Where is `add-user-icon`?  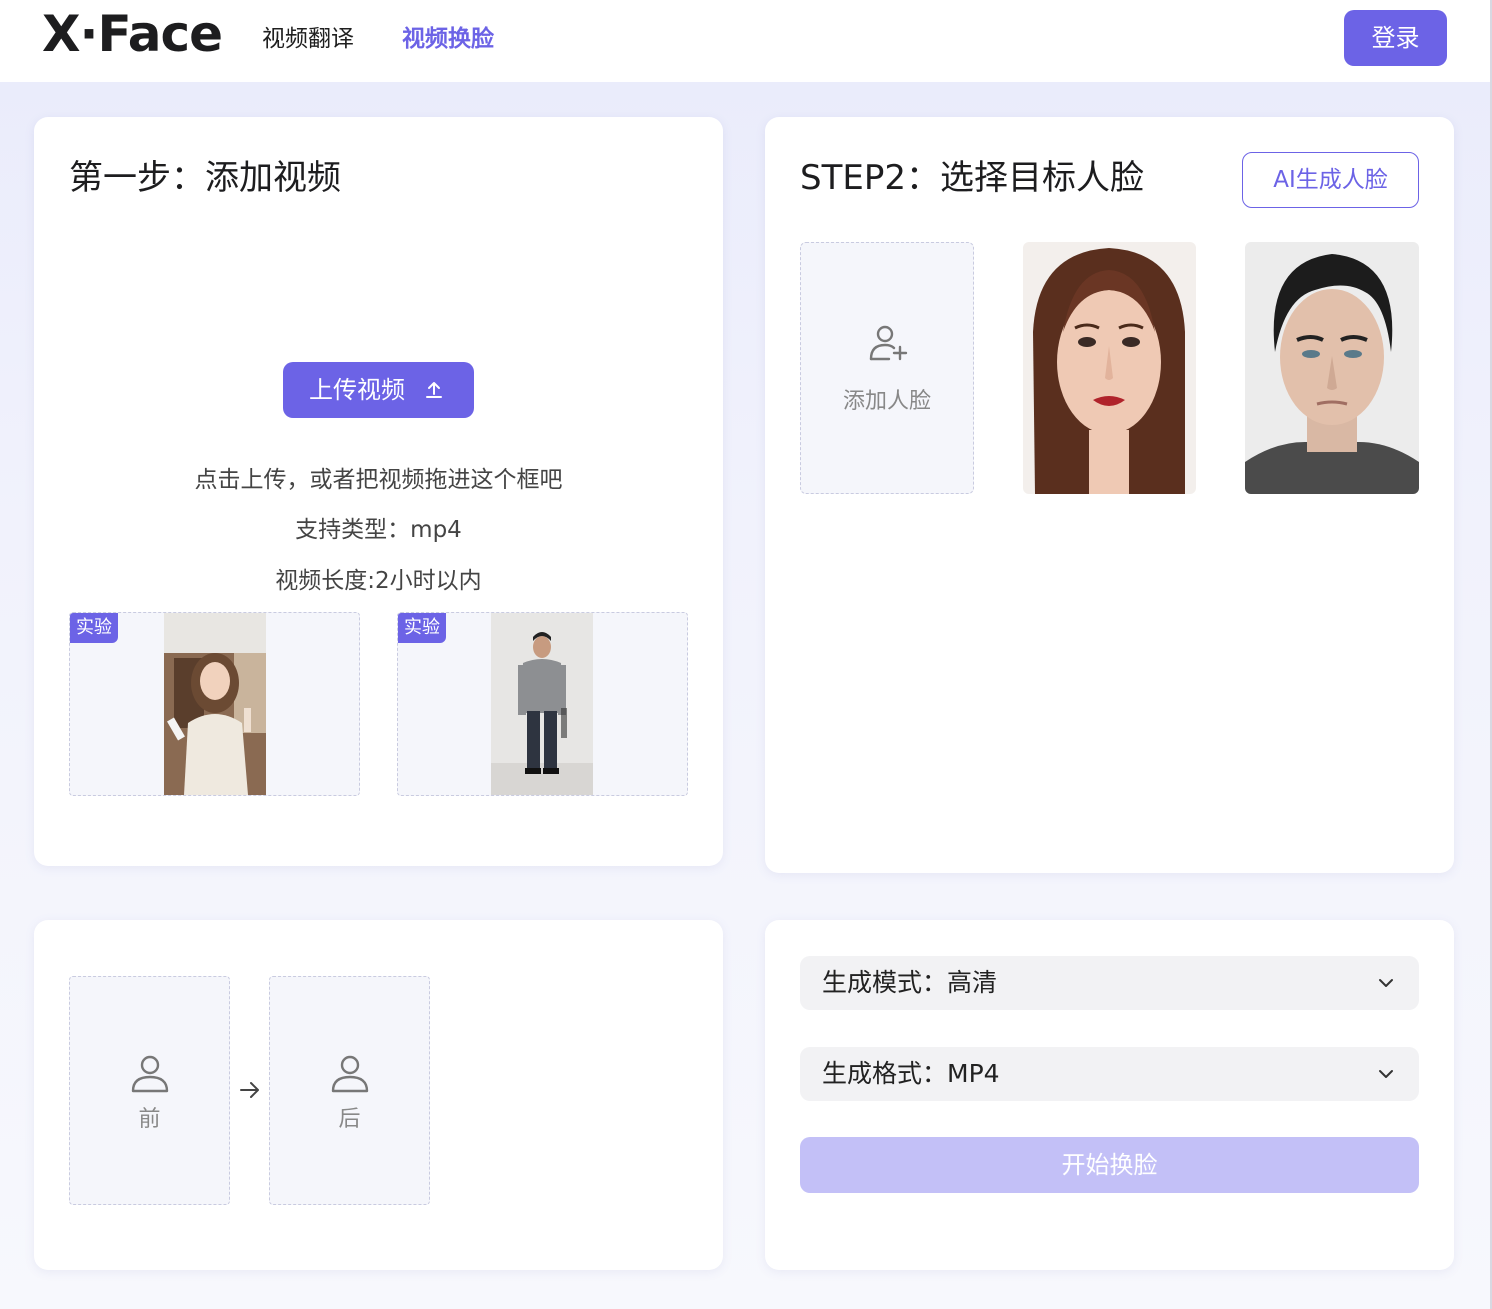
add-user-icon is located at coordinates (888, 343).